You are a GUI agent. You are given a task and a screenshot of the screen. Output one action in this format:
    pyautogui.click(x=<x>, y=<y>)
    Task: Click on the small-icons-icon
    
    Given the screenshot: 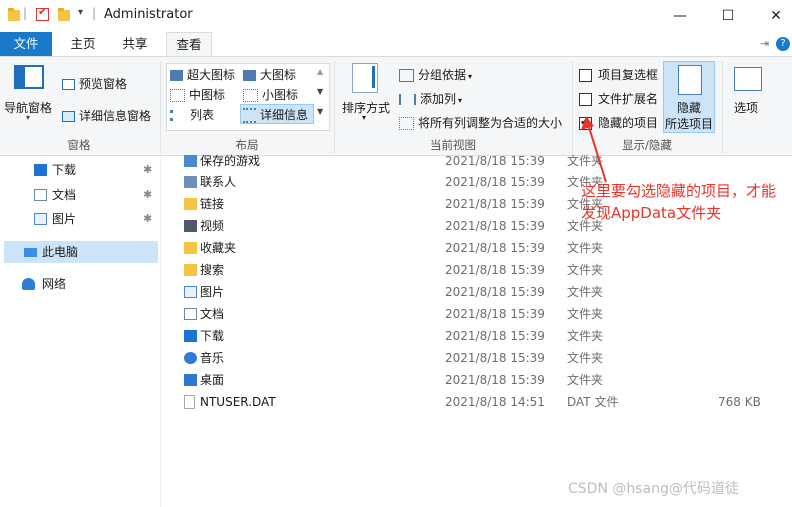 What is the action you would take?
    pyautogui.click(x=250, y=95)
    